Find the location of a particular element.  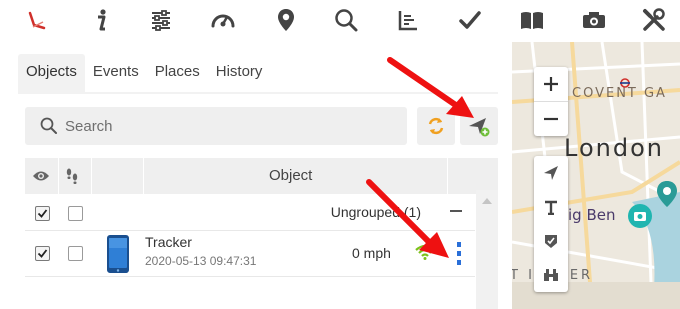

camera-icon is located at coordinates (594, 20).